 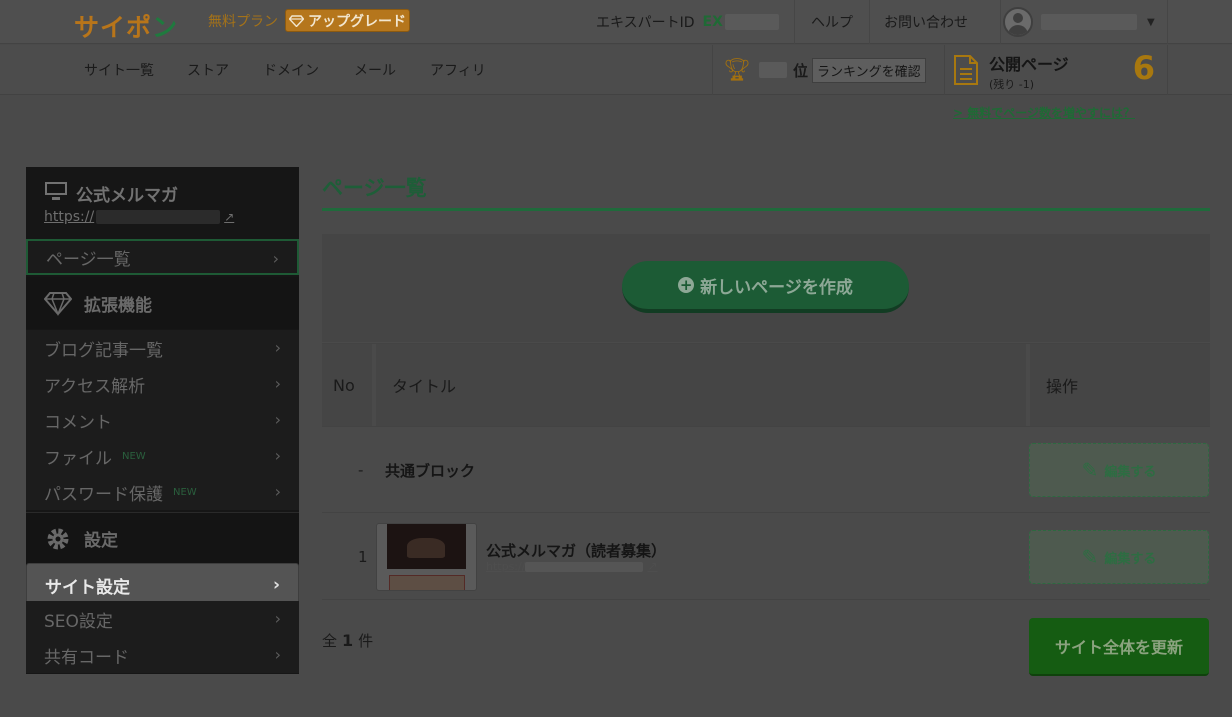 I want to click on page-title: ページ一覧, so click(x=374, y=188).